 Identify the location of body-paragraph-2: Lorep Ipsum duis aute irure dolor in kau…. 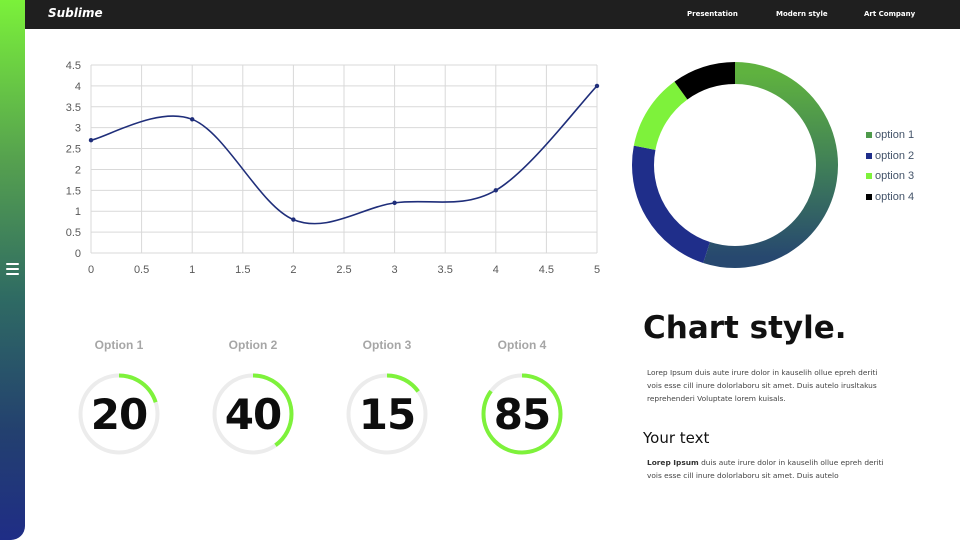
(767, 470).